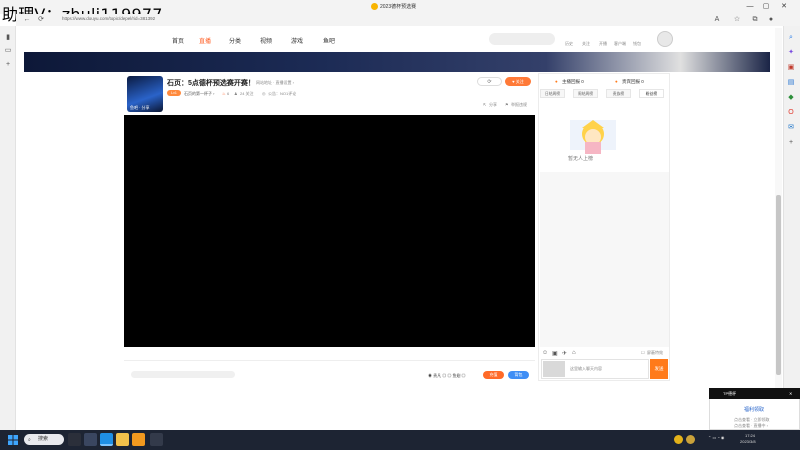 The height and width of the screenshot is (450, 800). Describe the element at coordinates (784, 7) in the screenshot. I see `close-window-button: ✕` at that location.